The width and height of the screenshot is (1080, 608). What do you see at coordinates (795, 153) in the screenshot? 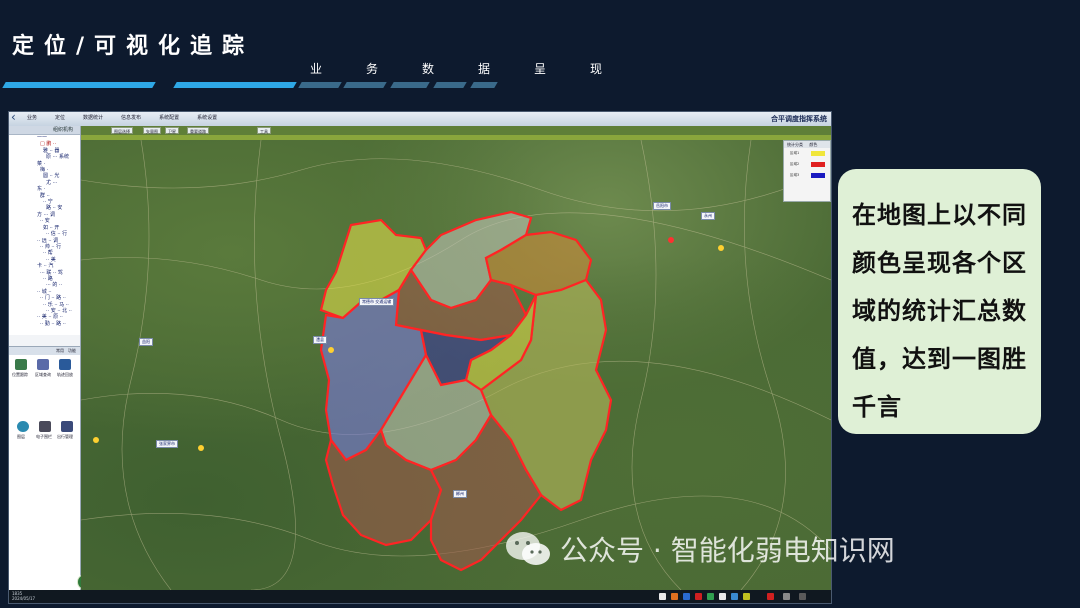
I see `legend-label: 区域1` at bounding box center [795, 153].